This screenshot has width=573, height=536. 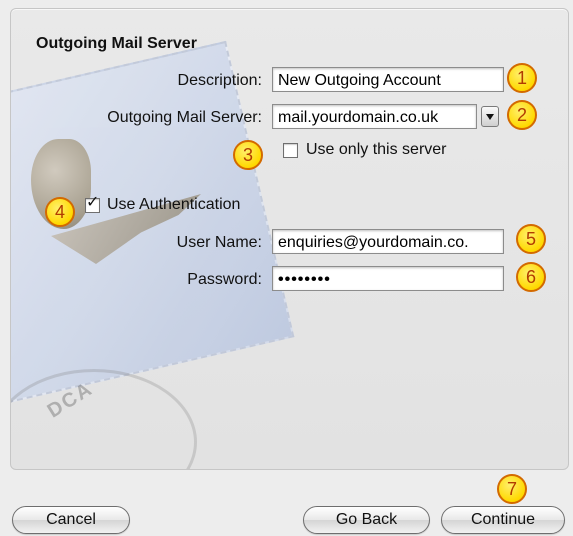 What do you see at coordinates (219, 242) in the screenshot?
I see `user-name-label: User Name:` at bounding box center [219, 242].